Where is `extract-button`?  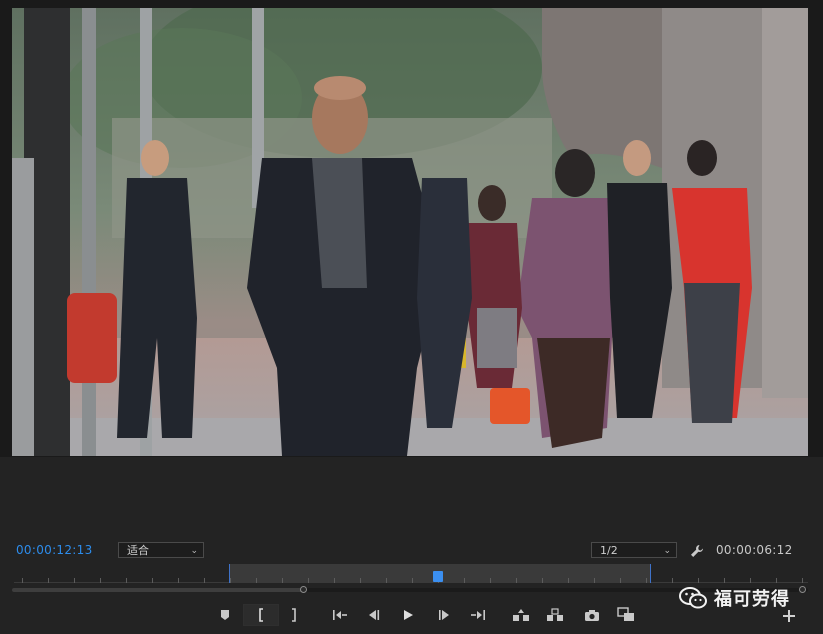
extract-button is located at coordinates (555, 615).